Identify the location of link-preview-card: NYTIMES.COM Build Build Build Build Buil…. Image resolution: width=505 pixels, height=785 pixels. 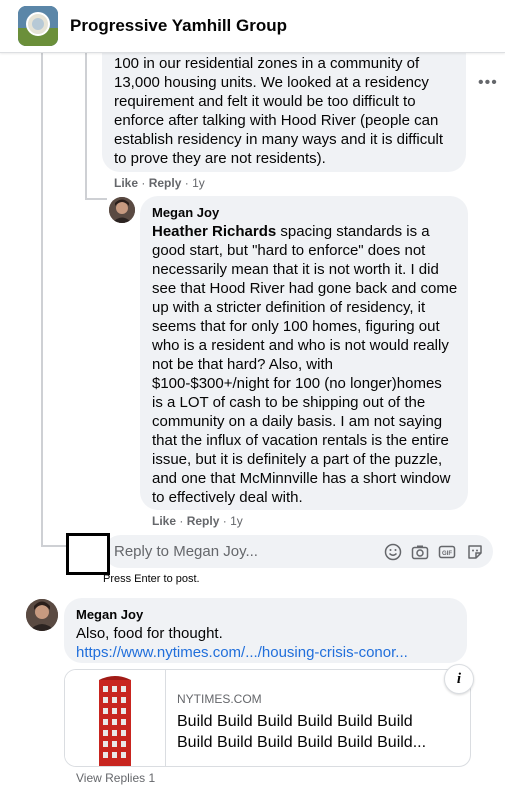
(267, 718).